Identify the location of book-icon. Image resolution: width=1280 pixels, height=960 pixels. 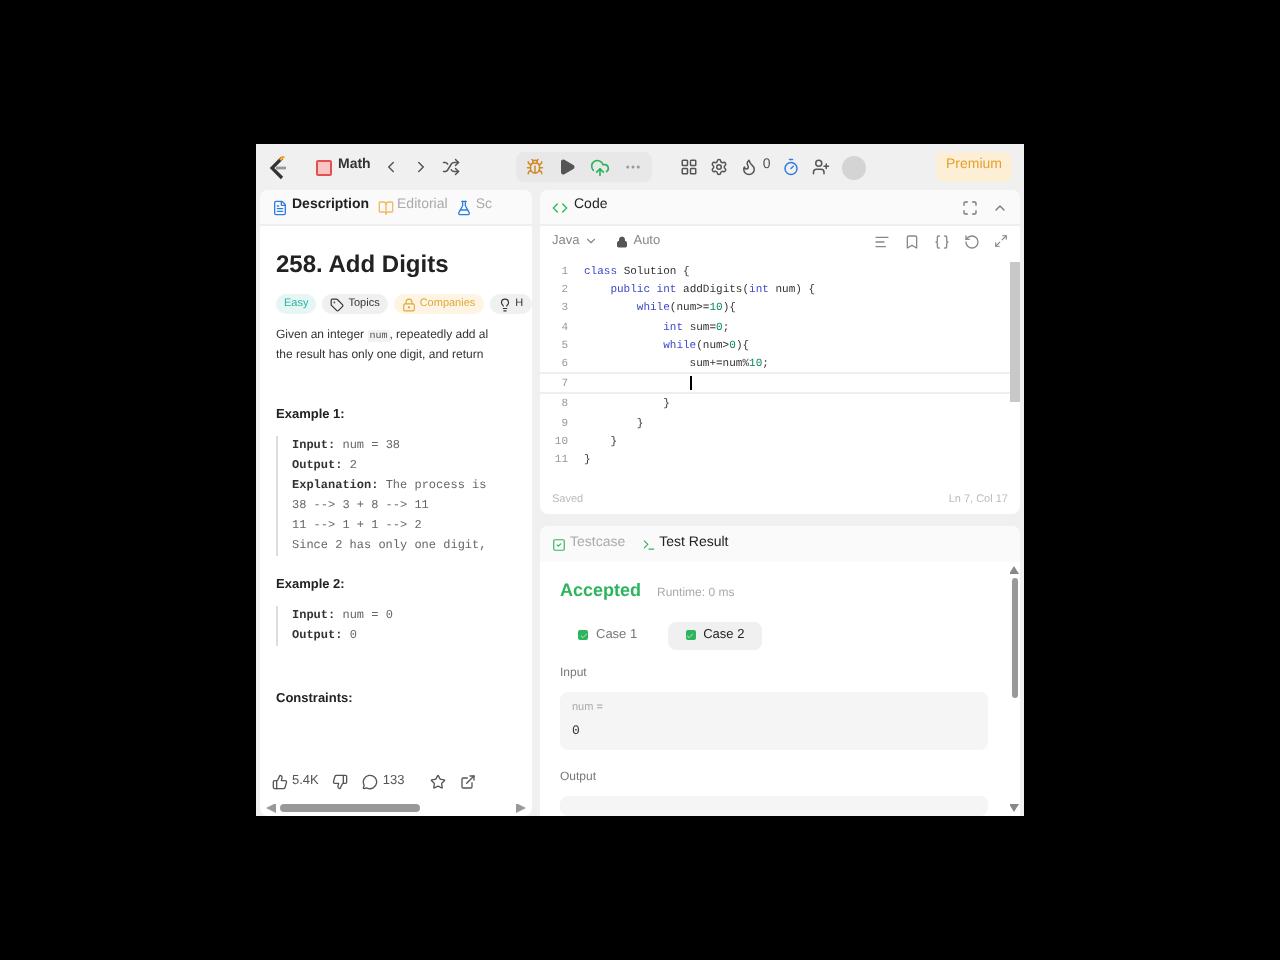
(385, 207).